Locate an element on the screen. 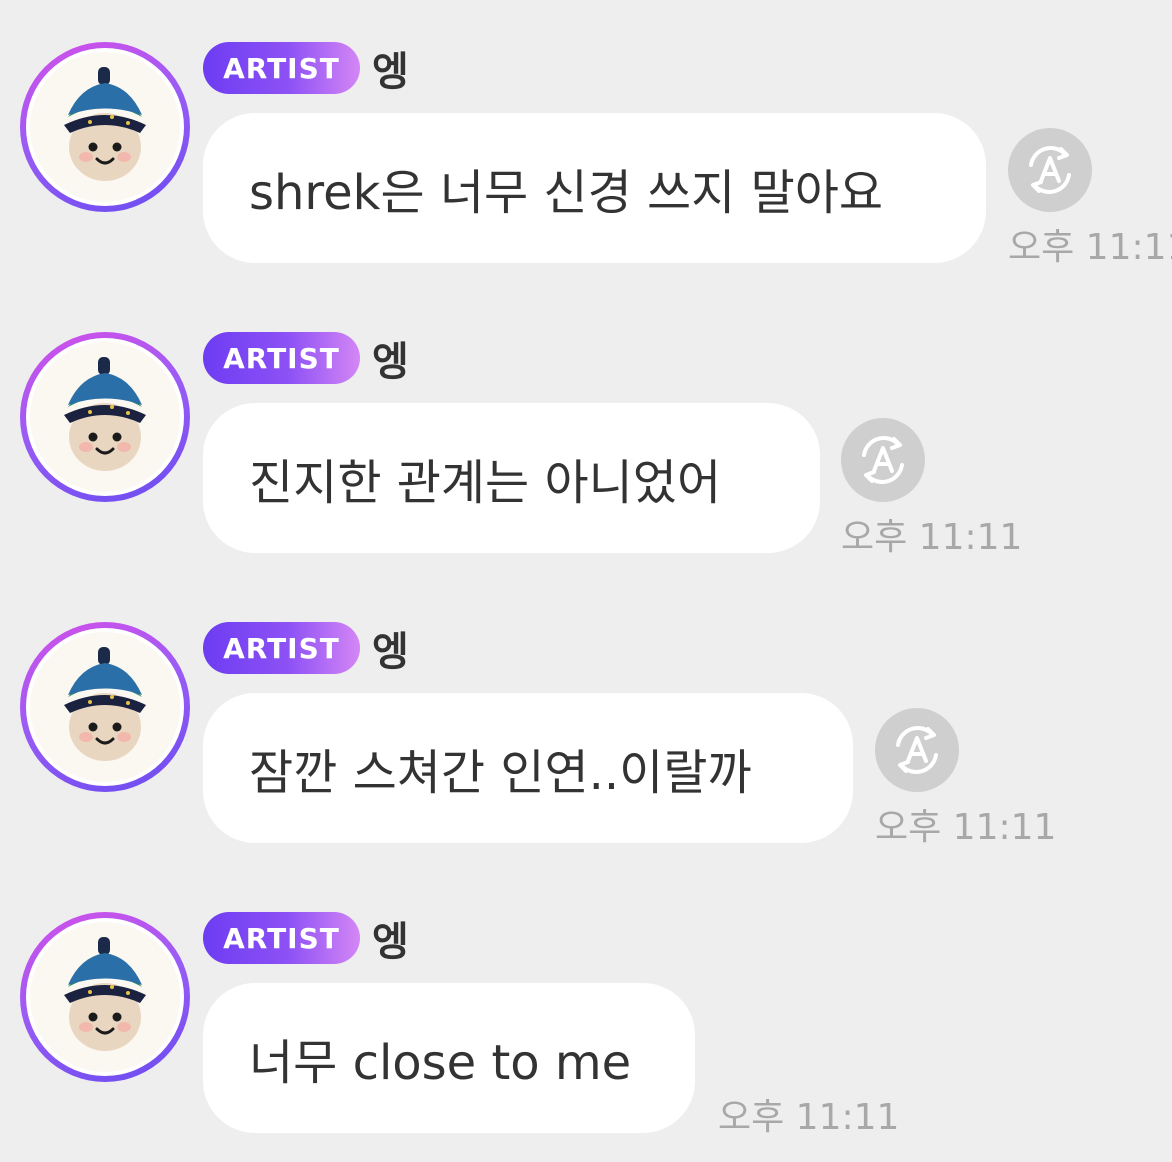 The height and width of the screenshot is (1162, 1172). message-bubble: 진지한 관계는 아니었어 is located at coordinates (511, 478).